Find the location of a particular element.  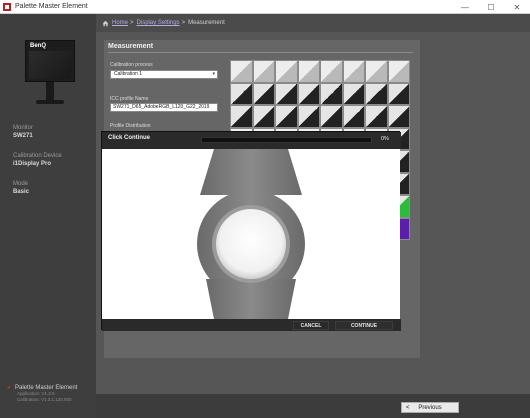

icc-profile-name-field: SW271_D65_AdobeRGB_L120_G22_2019 is located at coordinates (164, 107).